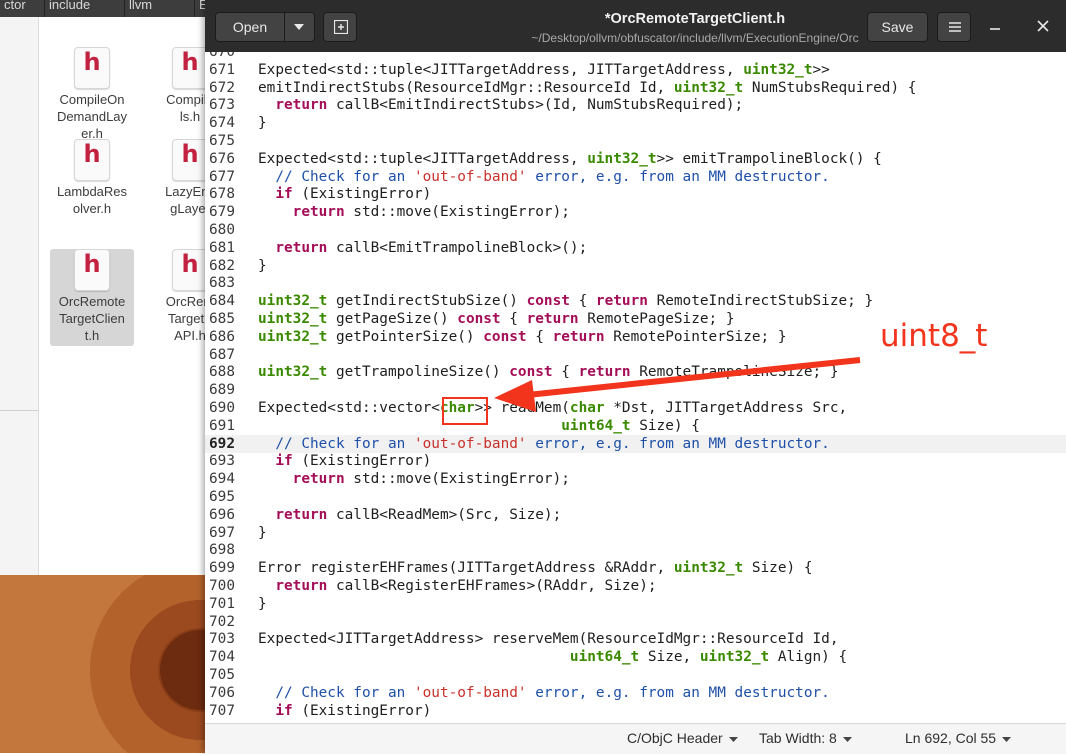 Image resolution: width=1066 pixels, height=754 pixels. I want to click on code-line: 682}, so click(635, 266).